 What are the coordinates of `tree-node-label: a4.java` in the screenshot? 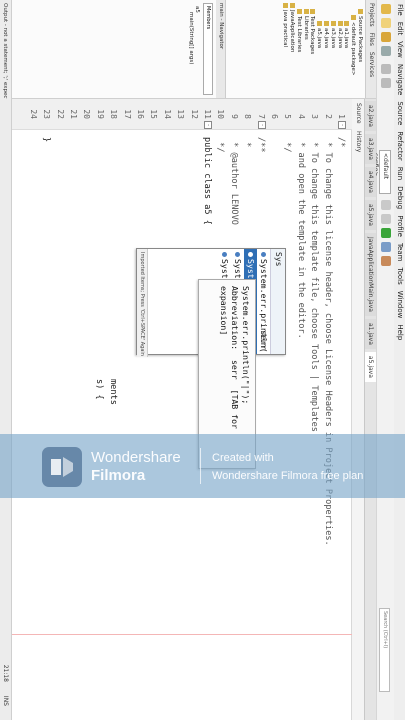 It's located at (326, 38).